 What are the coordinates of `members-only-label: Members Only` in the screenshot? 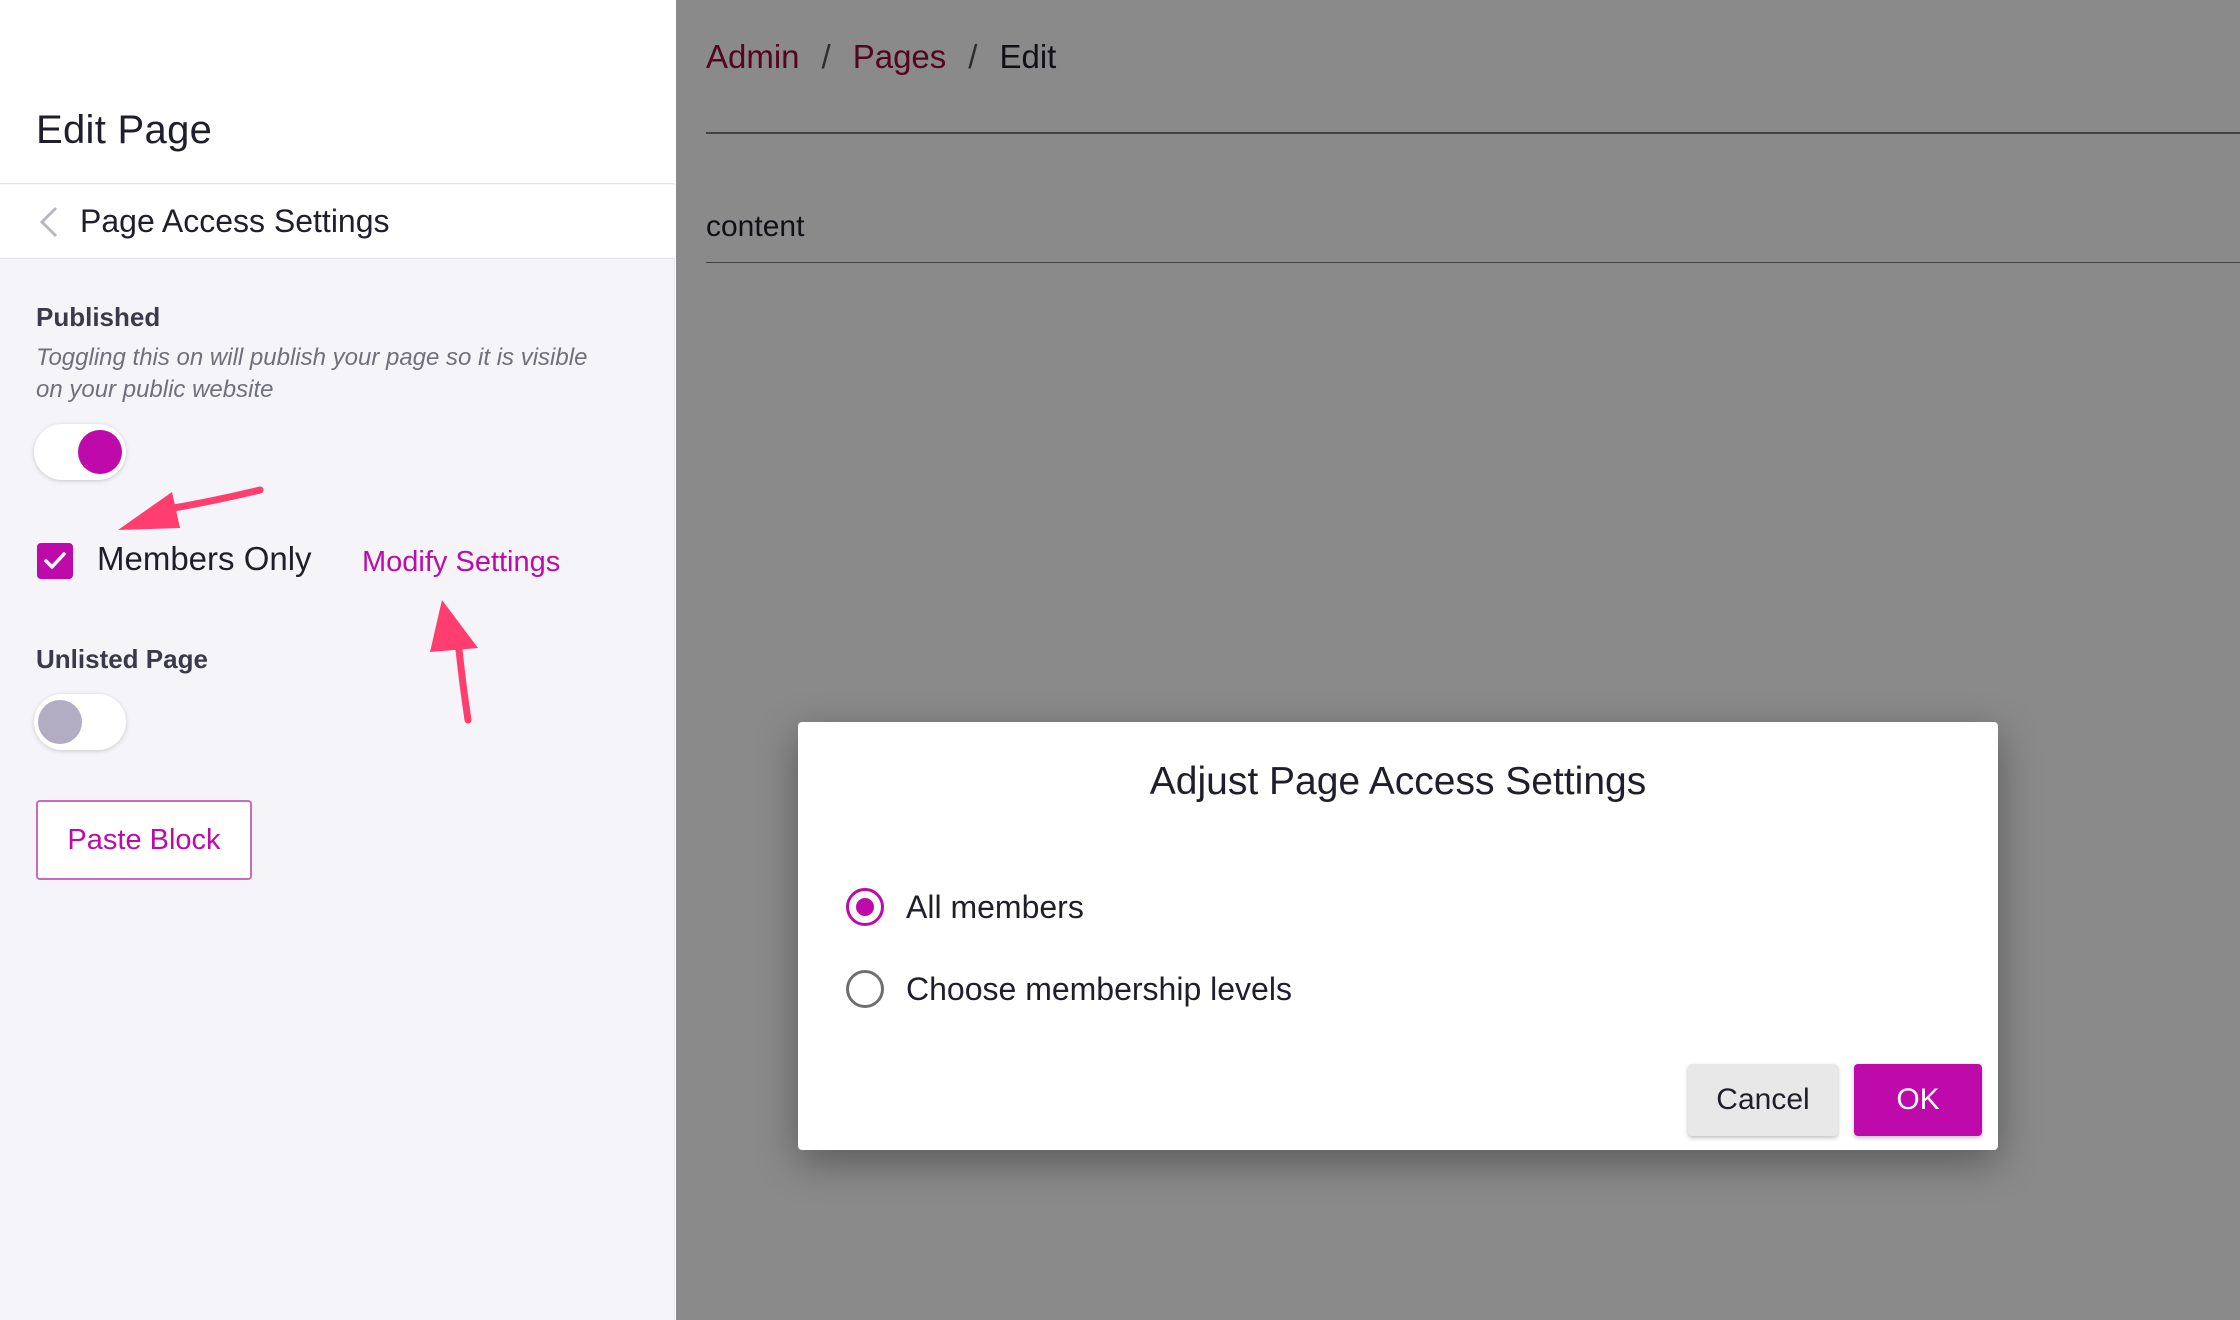 It's located at (204, 558).